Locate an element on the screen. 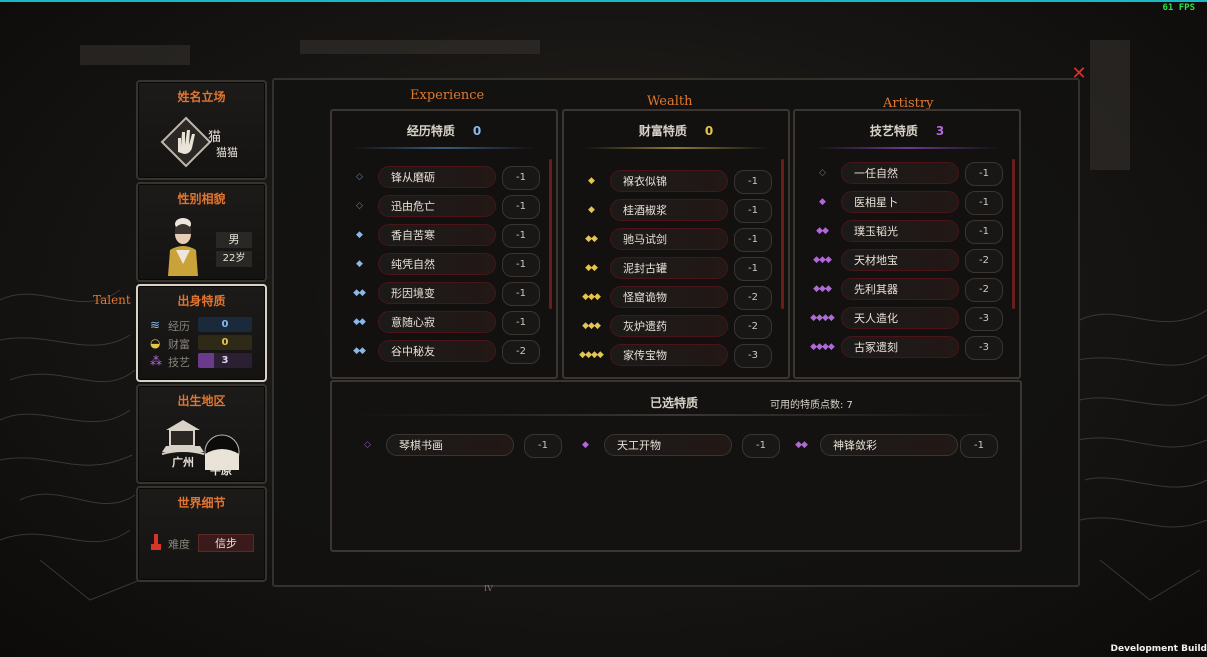  trait-name: 天材地宝 is located at coordinates (900, 260).